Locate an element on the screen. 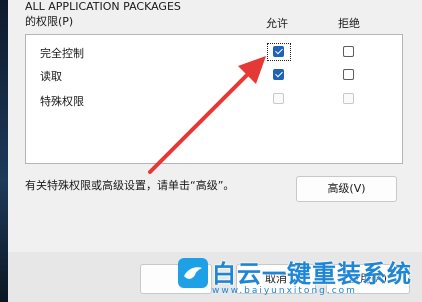 The height and width of the screenshot is (302, 422). apply-button: 应用(A) is located at coordinates (368, 279).